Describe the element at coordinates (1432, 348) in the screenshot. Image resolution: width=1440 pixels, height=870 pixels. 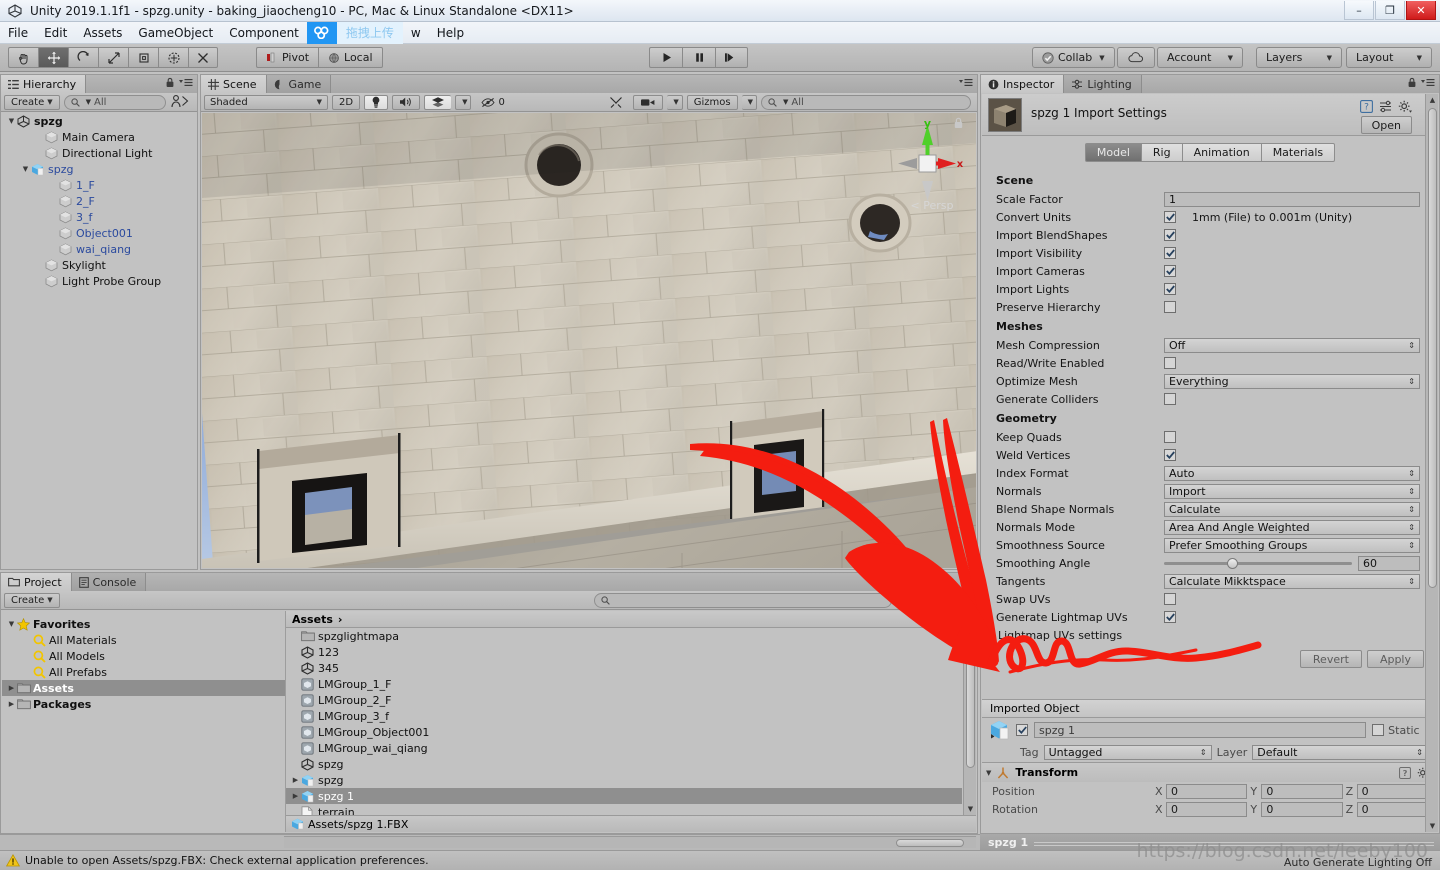
I see `inspector-scroll-thumb` at that location.